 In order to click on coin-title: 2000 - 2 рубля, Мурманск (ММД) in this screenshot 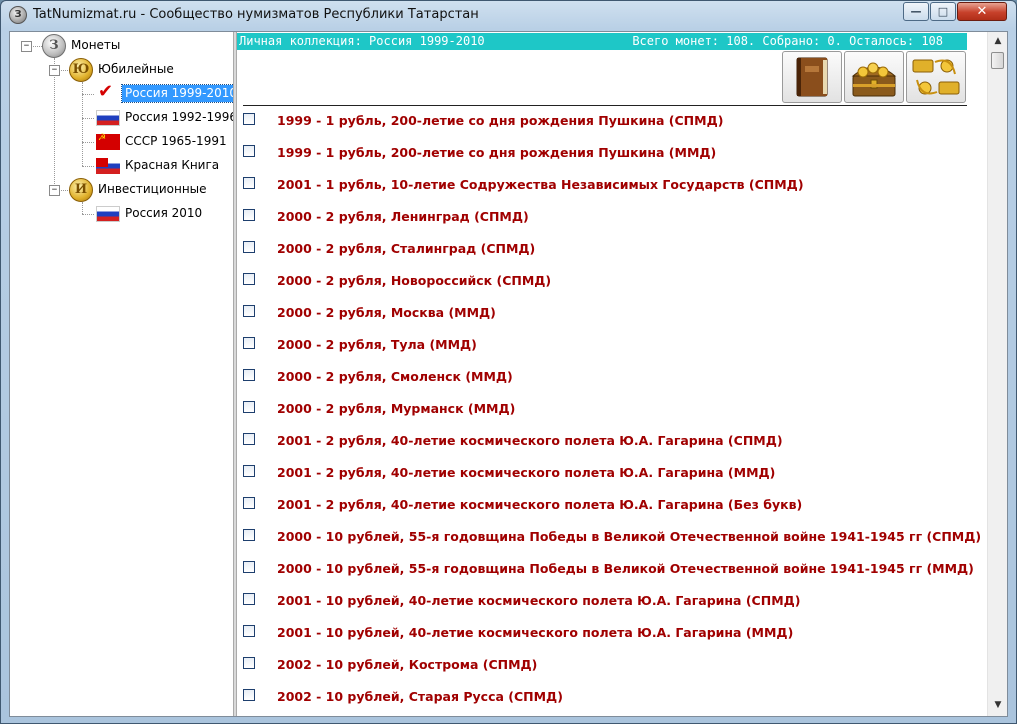, I will do `click(396, 408)`.